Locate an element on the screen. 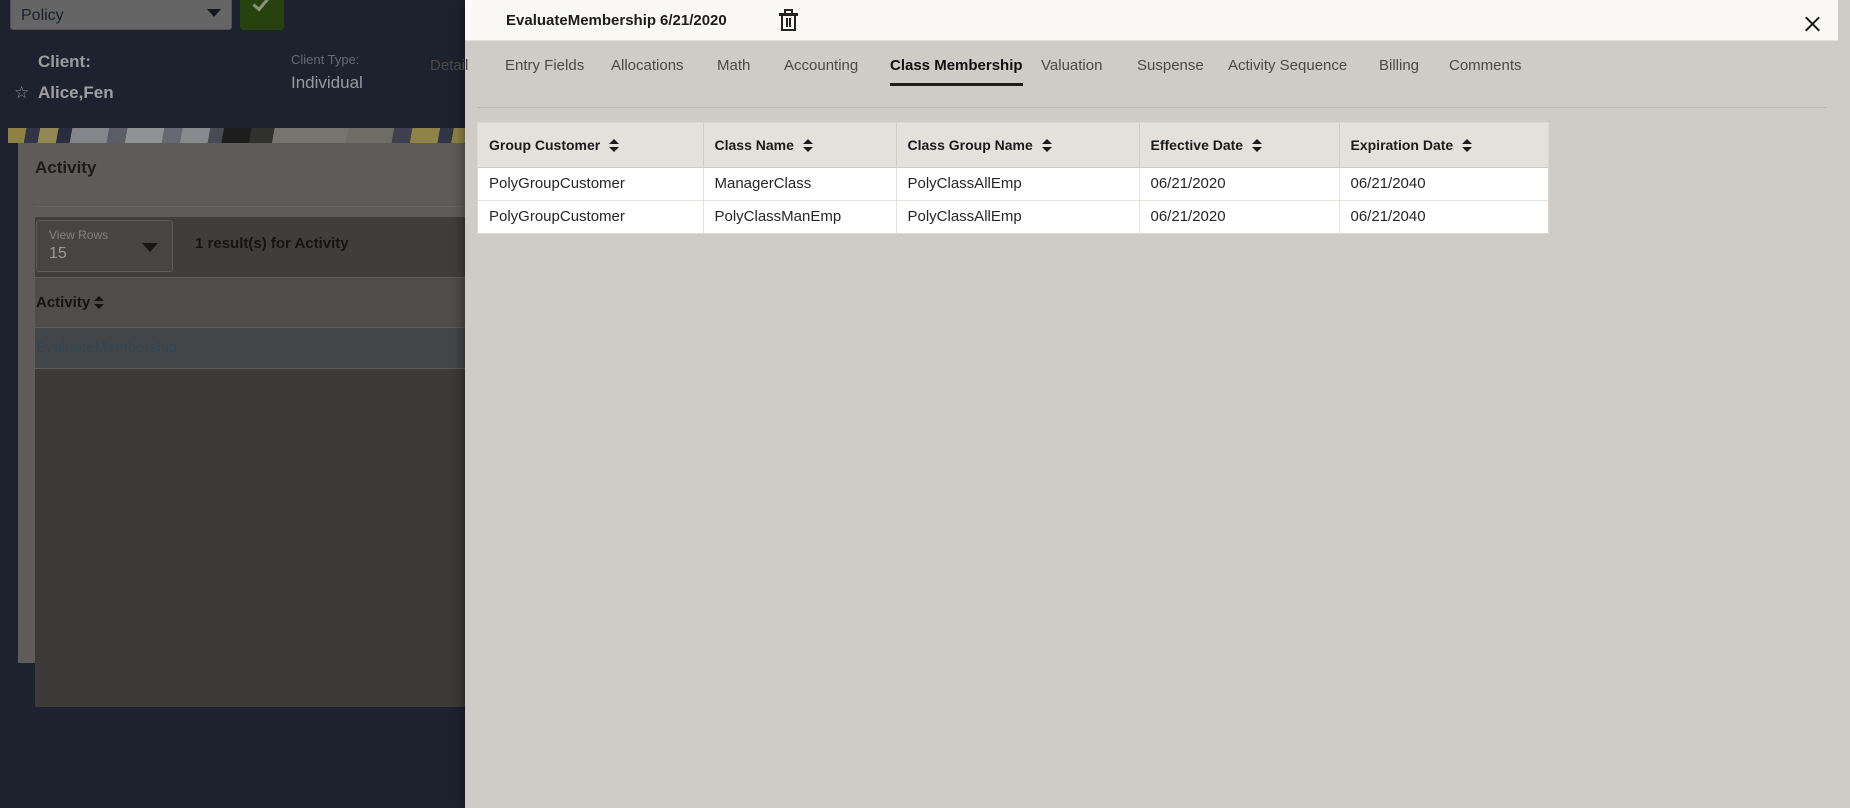 Image resolution: width=1850 pixels, height=808 pixels. confirm-button is located at coordinates (262, 15).